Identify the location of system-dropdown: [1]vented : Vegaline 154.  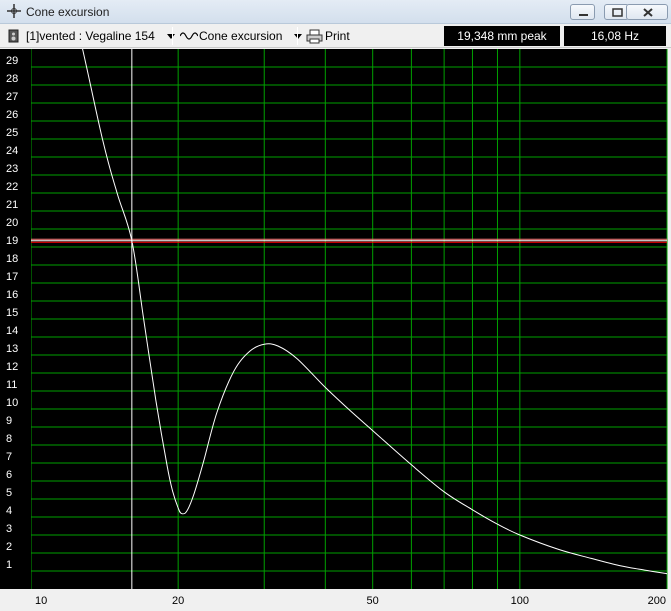
(91, 36).